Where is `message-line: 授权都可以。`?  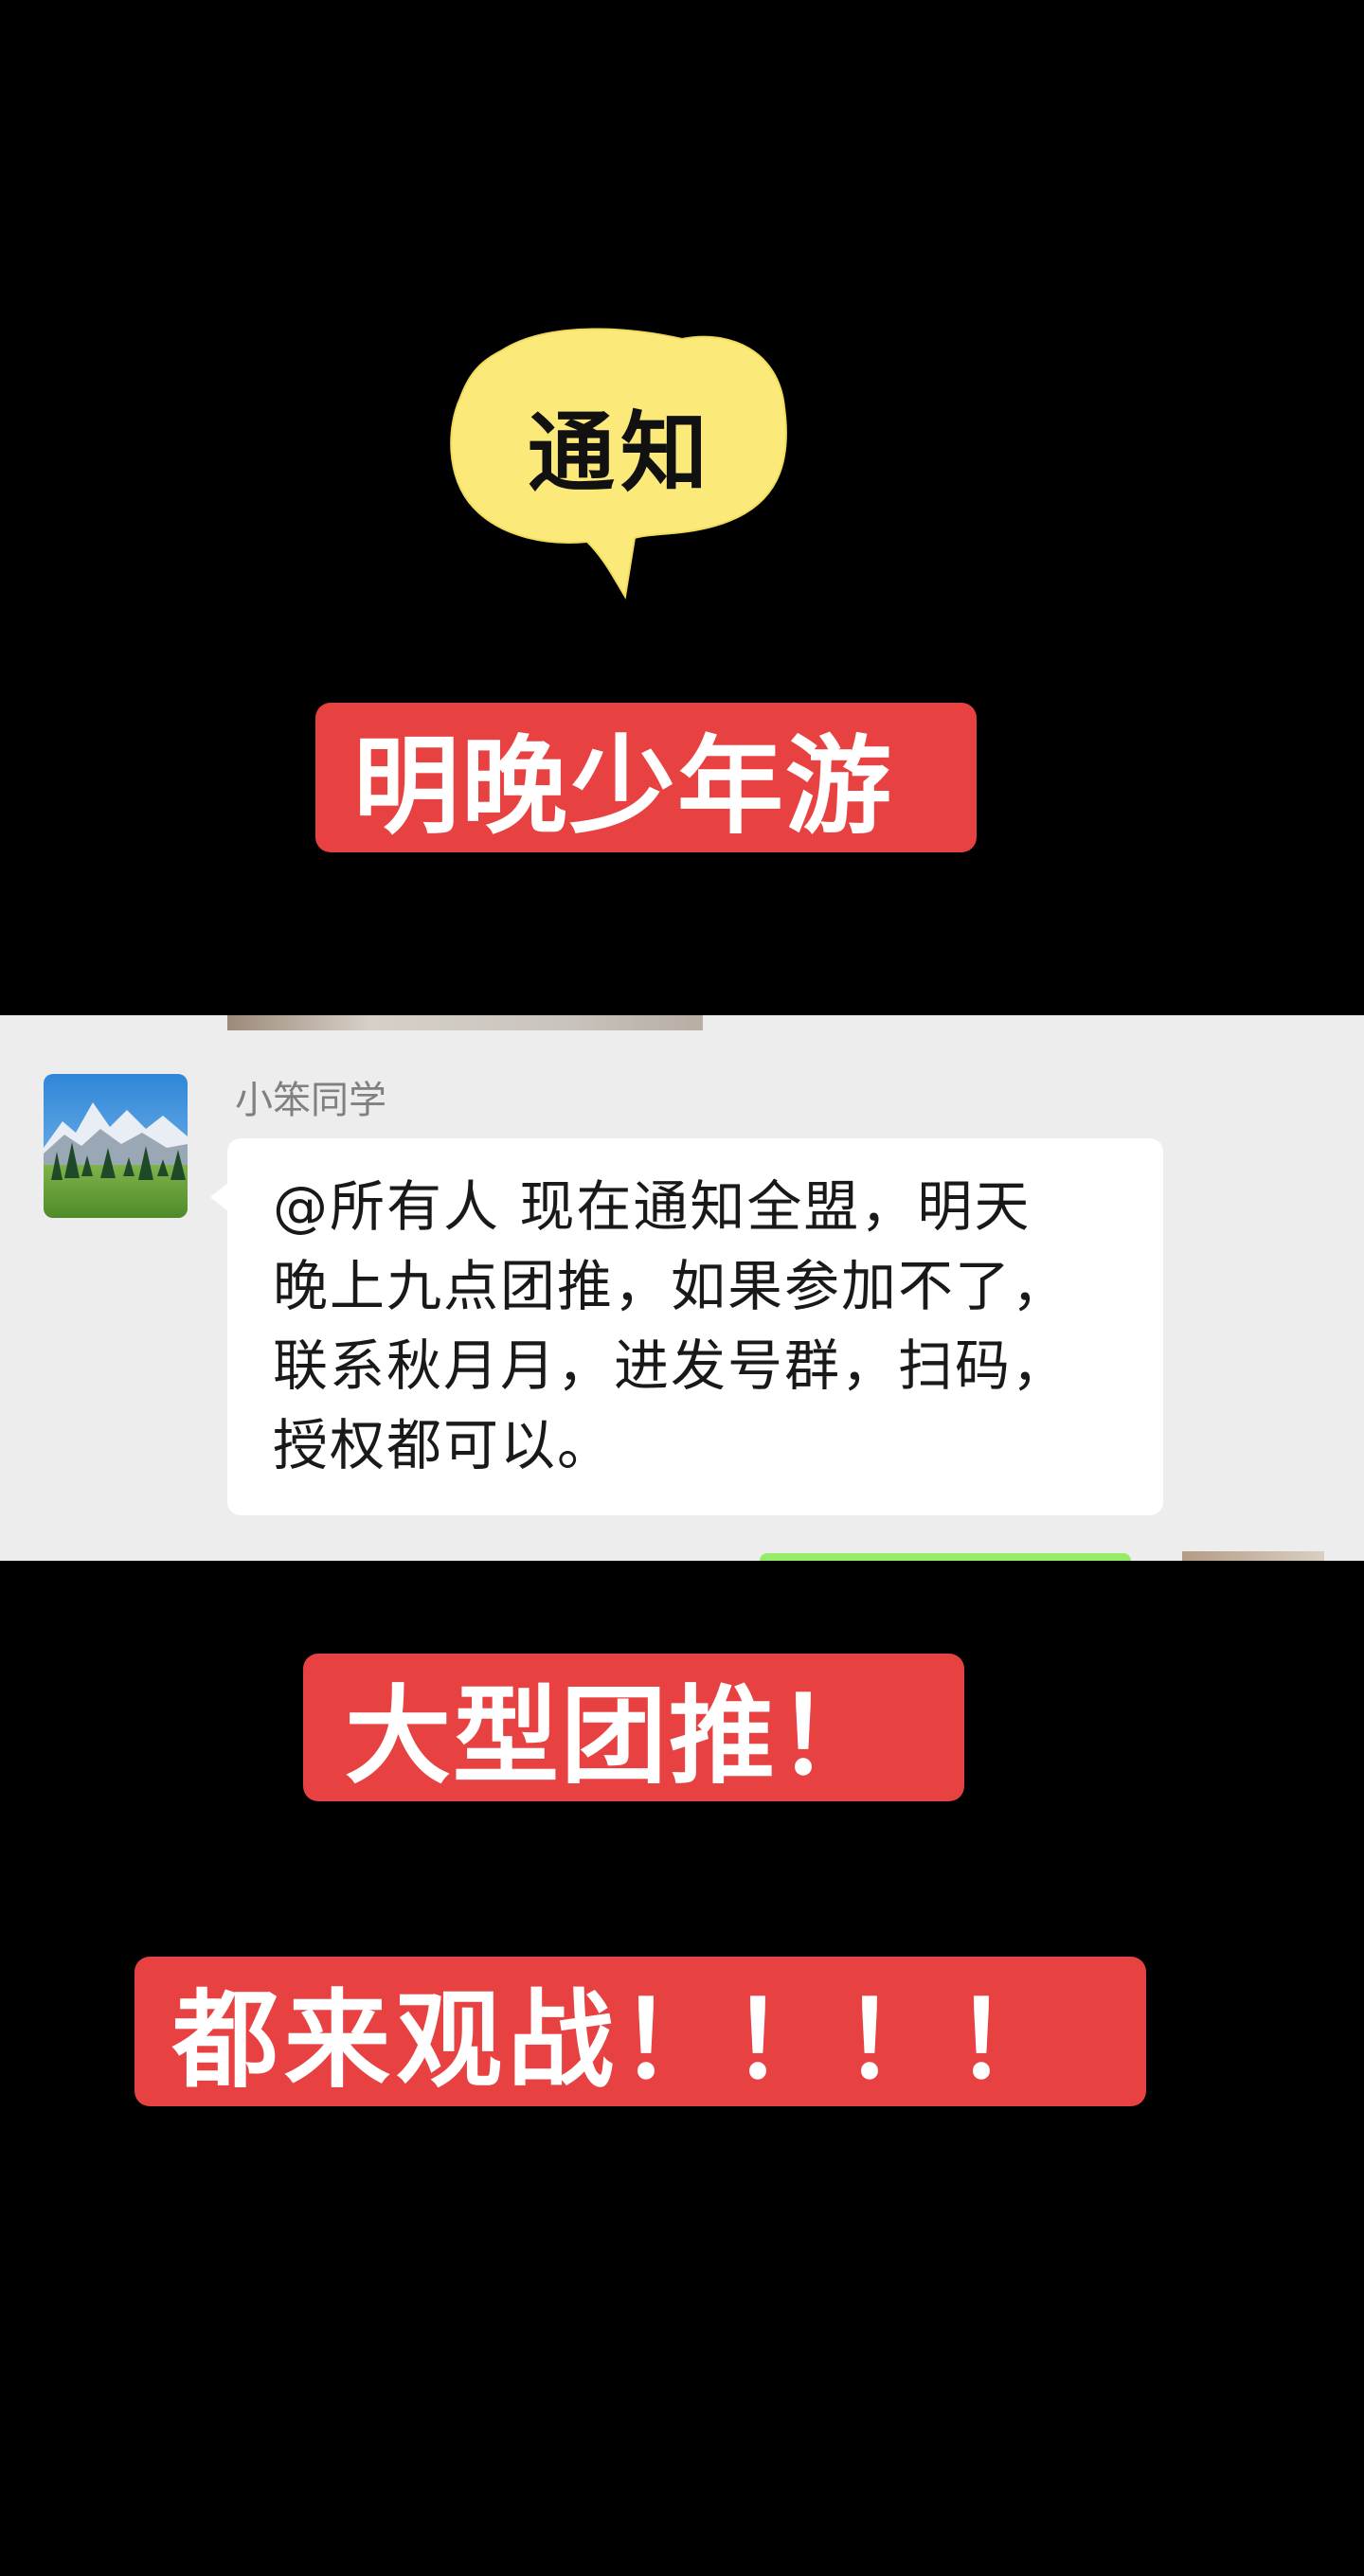
message-line: 授权都可以。 is located at coordinates (444, 1445).